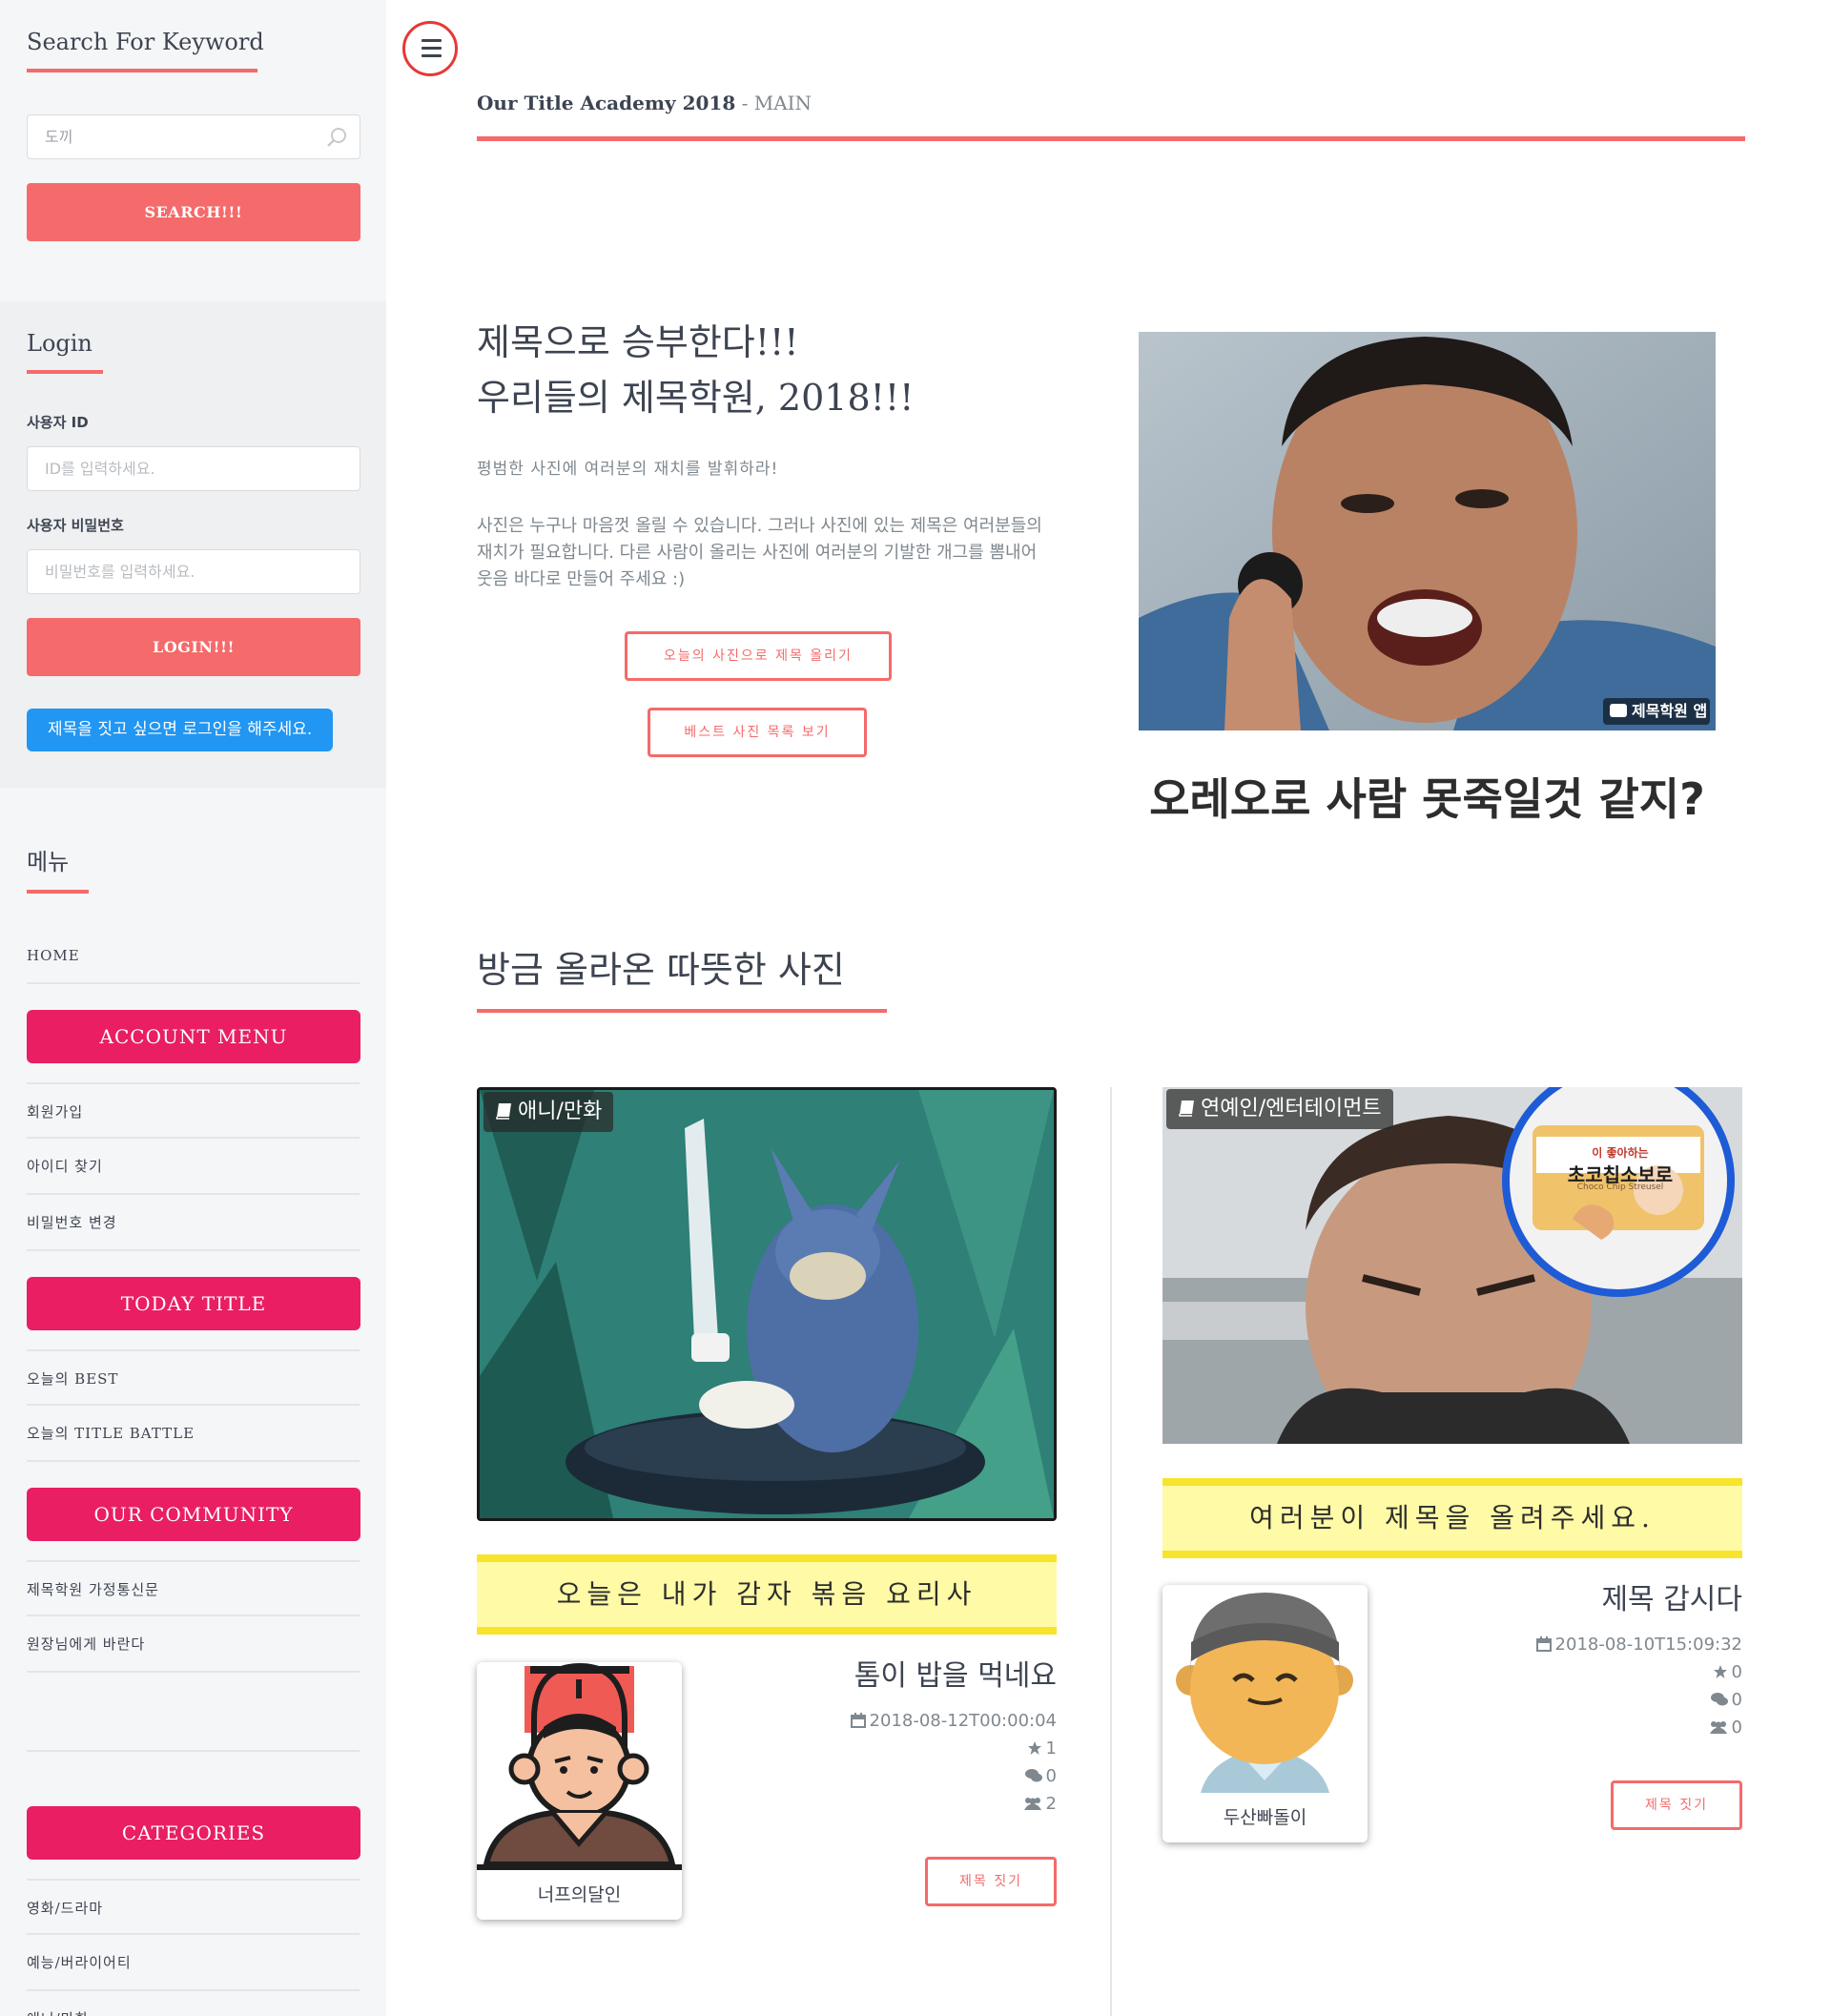  I want to click on header-title: Our Title Academy 2018 - MAIN, so click(645, 103).